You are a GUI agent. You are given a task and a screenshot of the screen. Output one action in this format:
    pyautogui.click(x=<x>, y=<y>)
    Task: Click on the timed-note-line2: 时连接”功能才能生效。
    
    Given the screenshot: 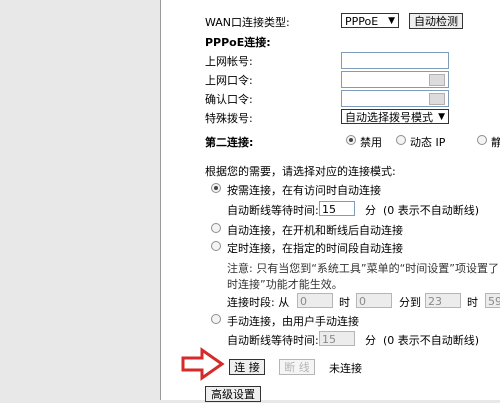 What is the action you would take?
    pyautogui.click(x=285, y=284)
    